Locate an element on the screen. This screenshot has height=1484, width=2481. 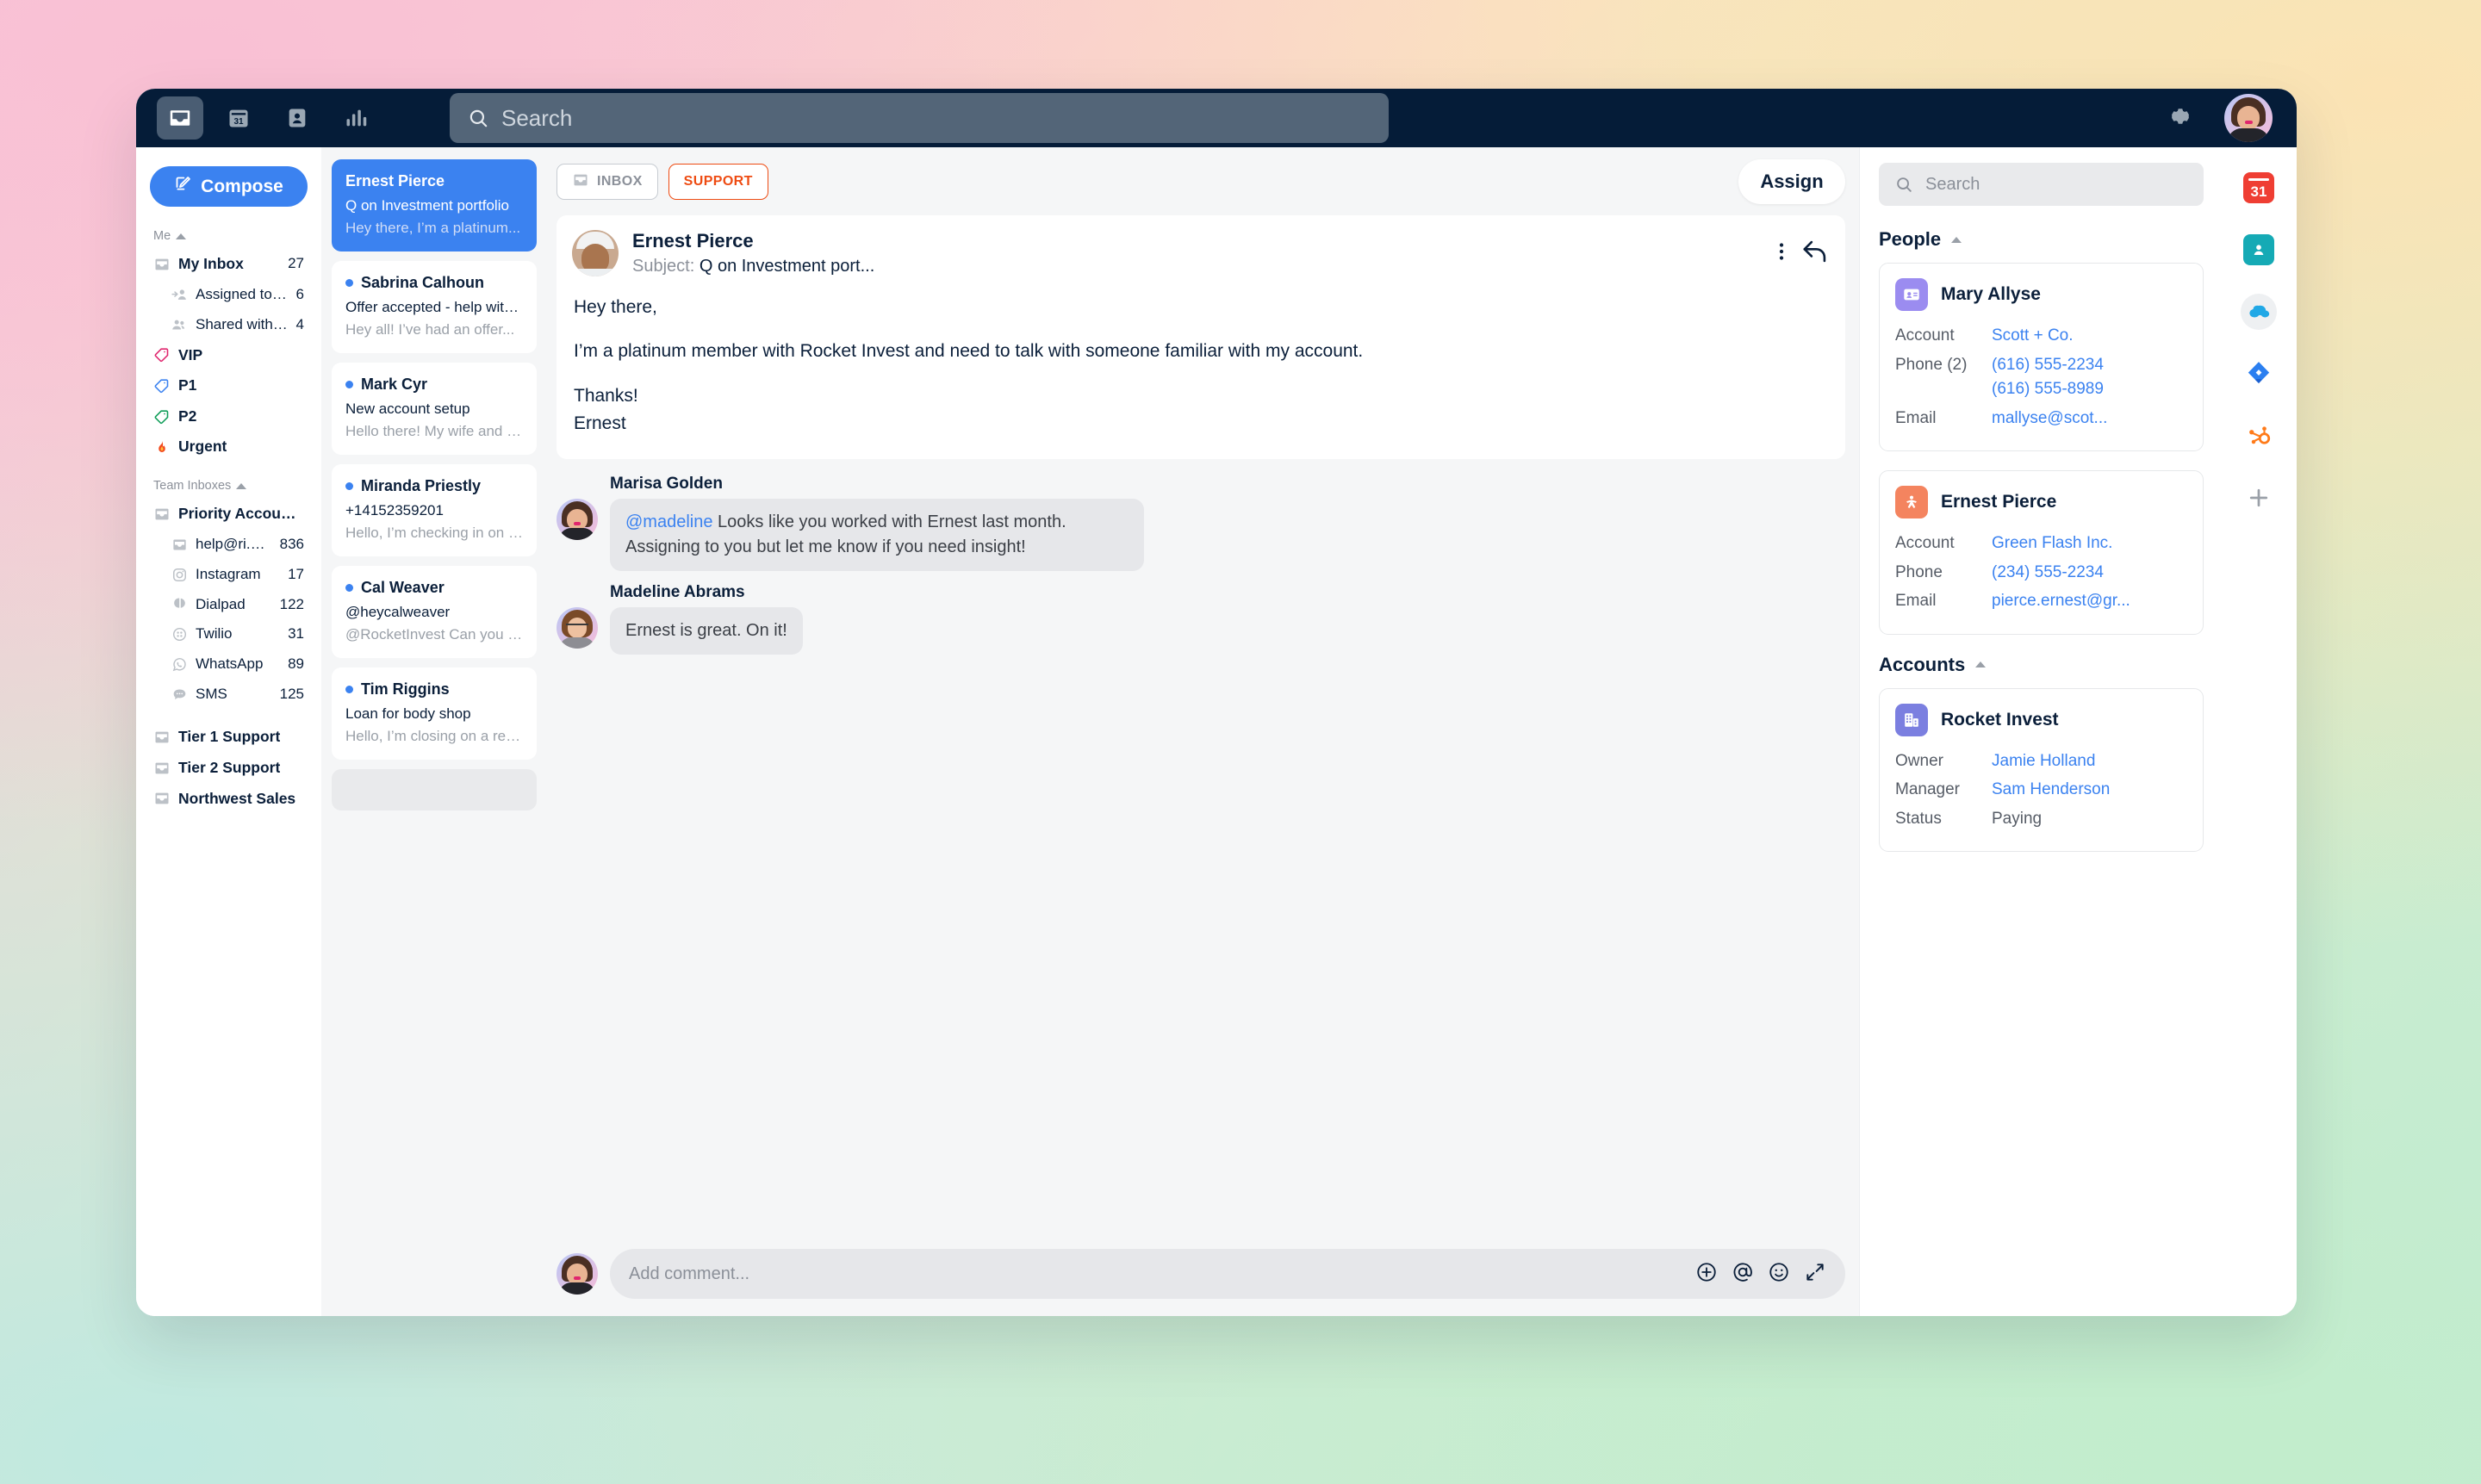
conversation-subject: @heycalweaver is located at coordinates (398, 612).